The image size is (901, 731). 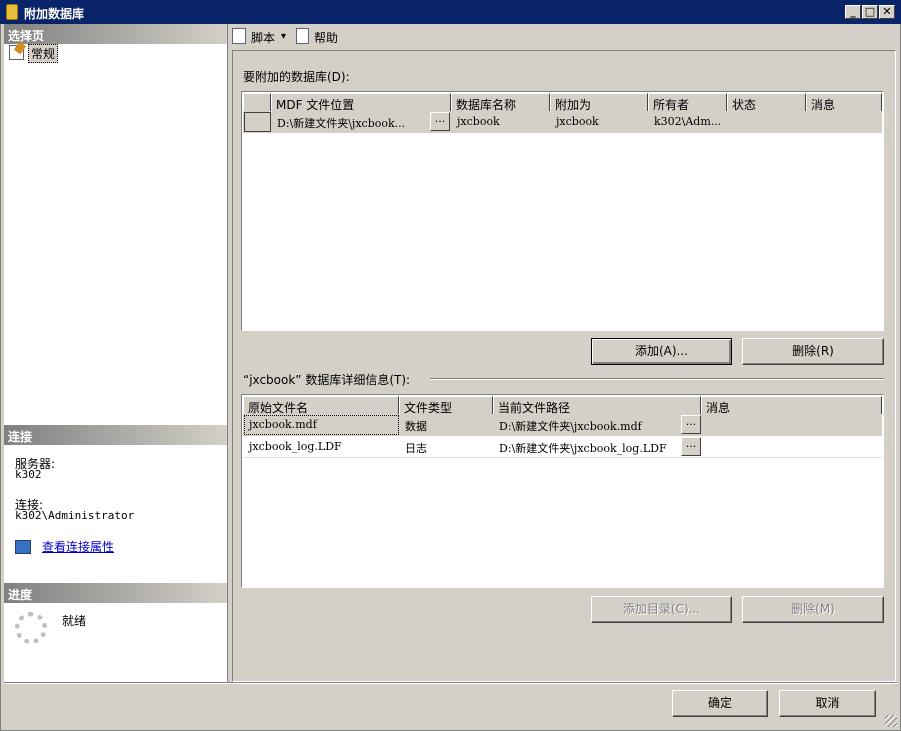 What do you see at coordinates (23, 547) in the screenshot?
I see `connection-properties-icon` at bounding box center [23, 547].